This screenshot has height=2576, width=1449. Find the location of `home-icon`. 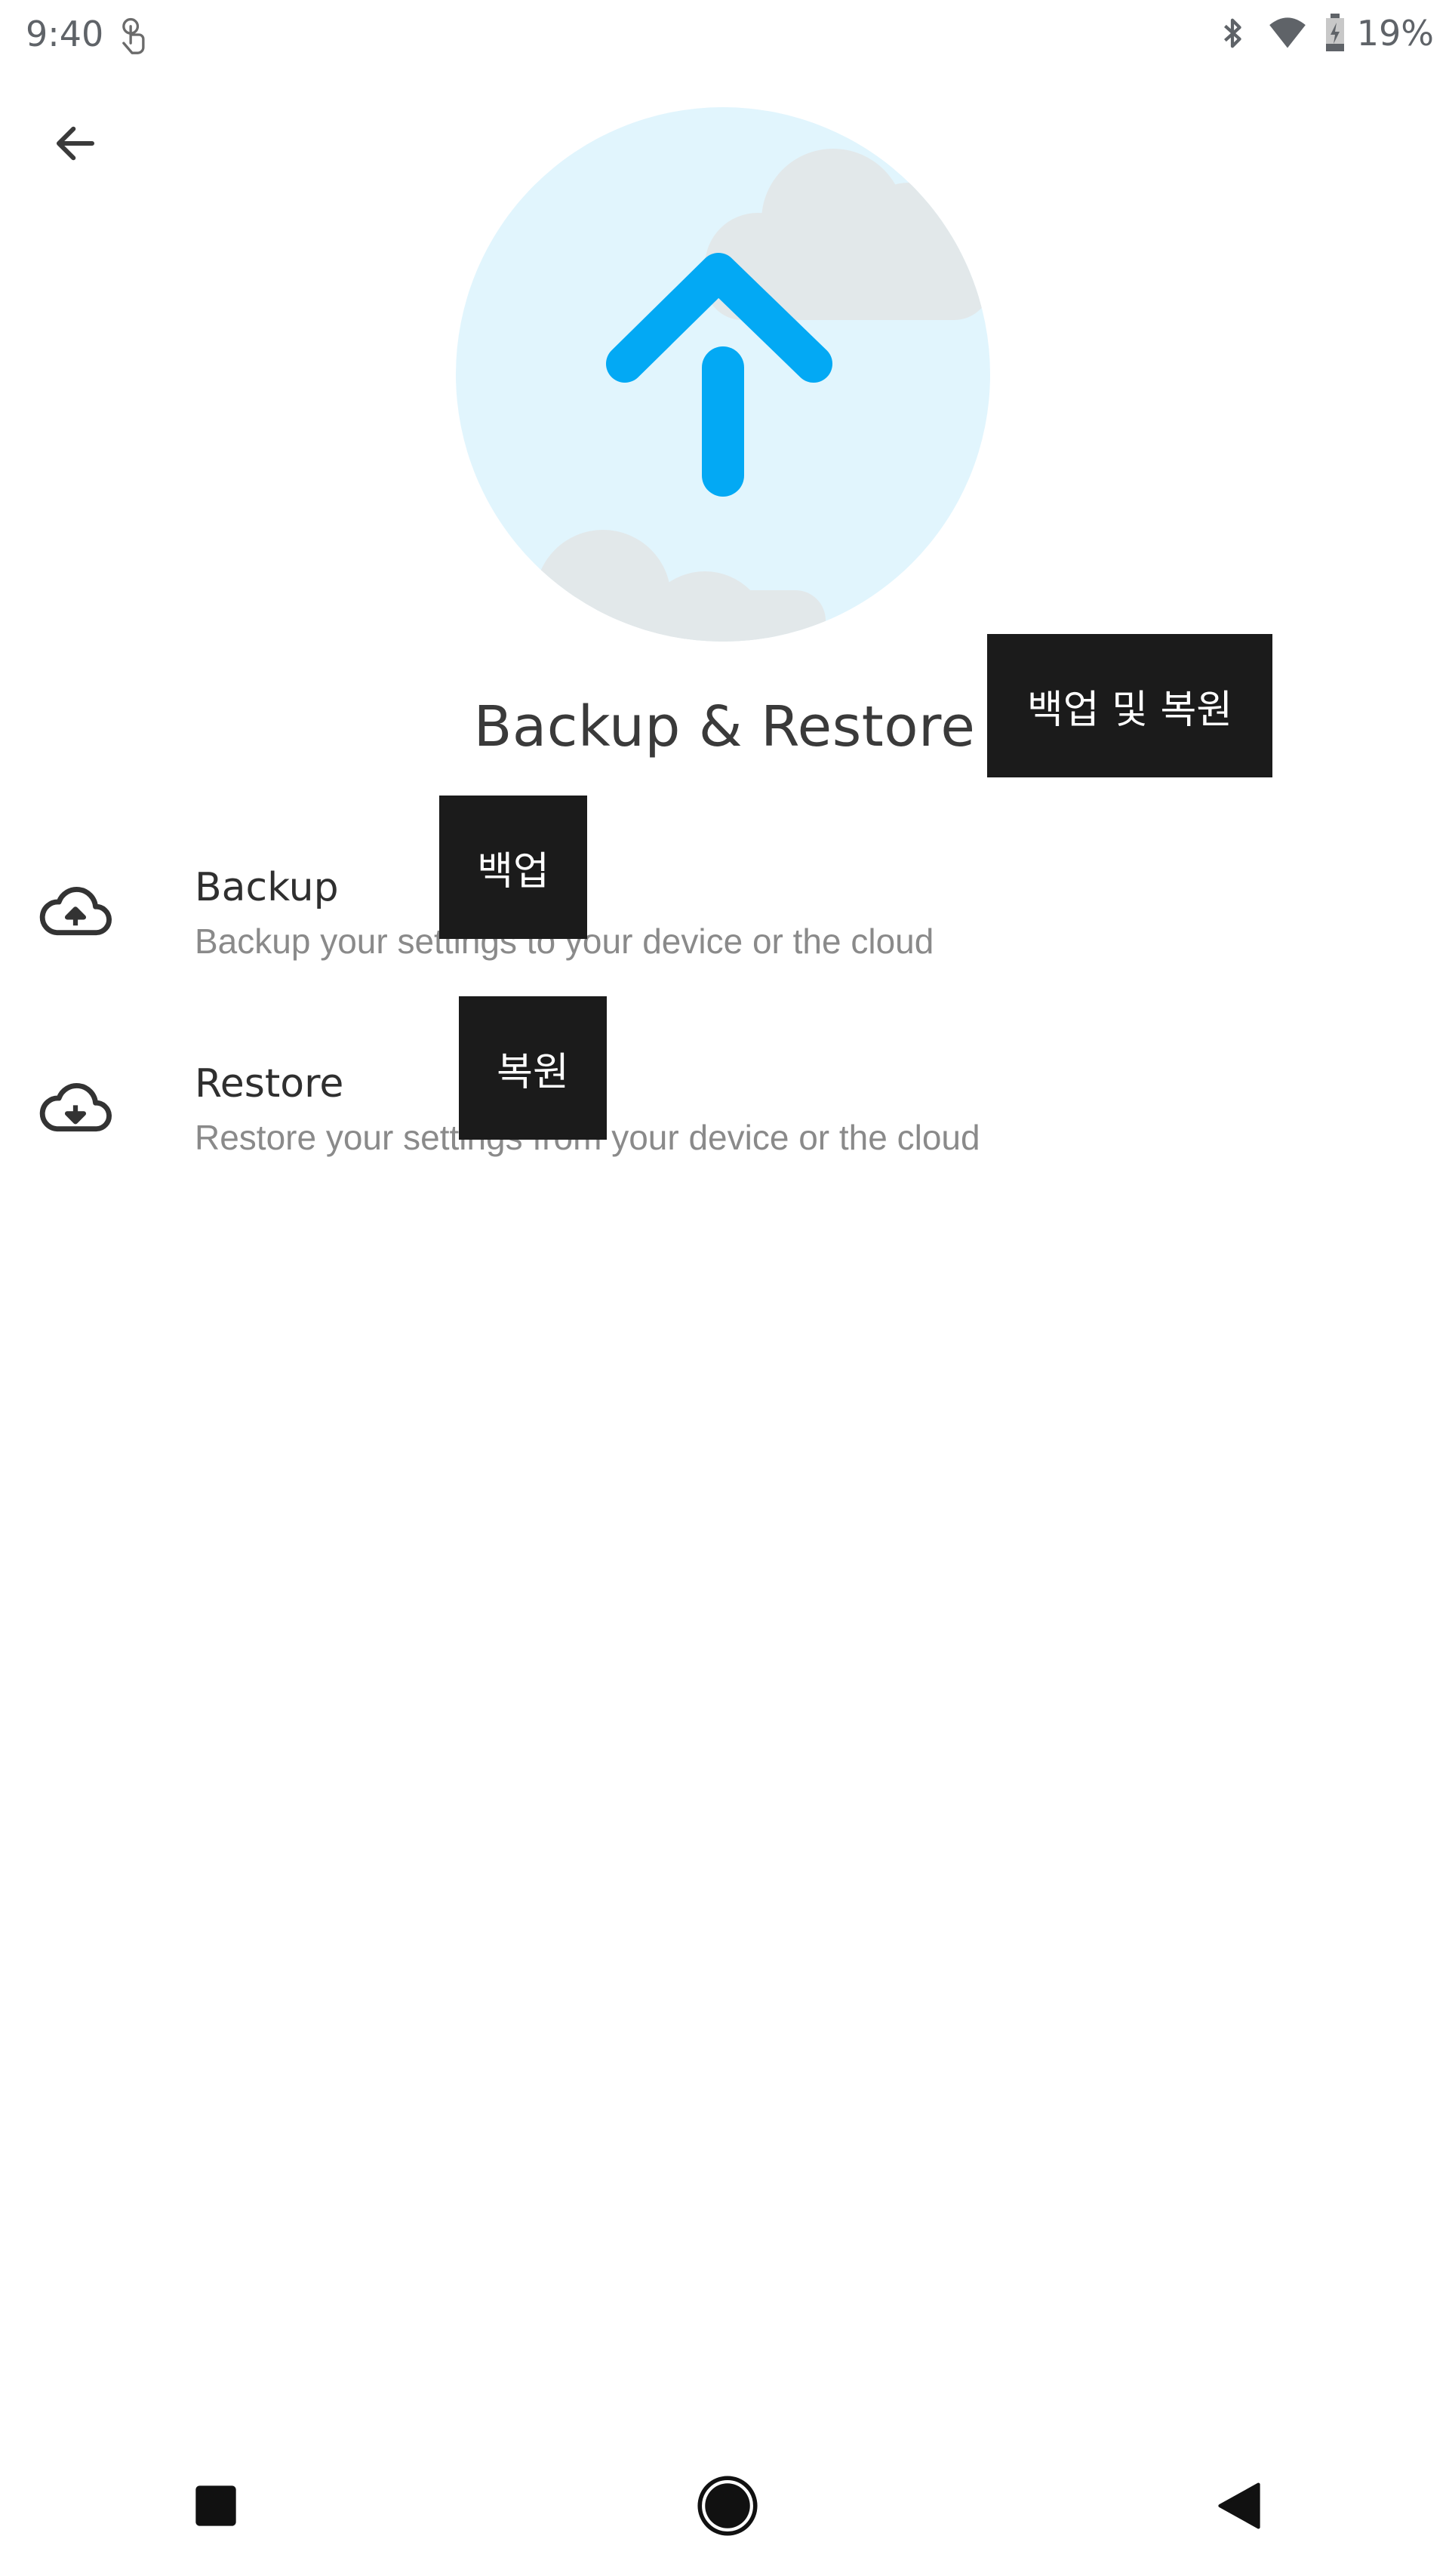

home-icon is located at coordinates (727, 2506).